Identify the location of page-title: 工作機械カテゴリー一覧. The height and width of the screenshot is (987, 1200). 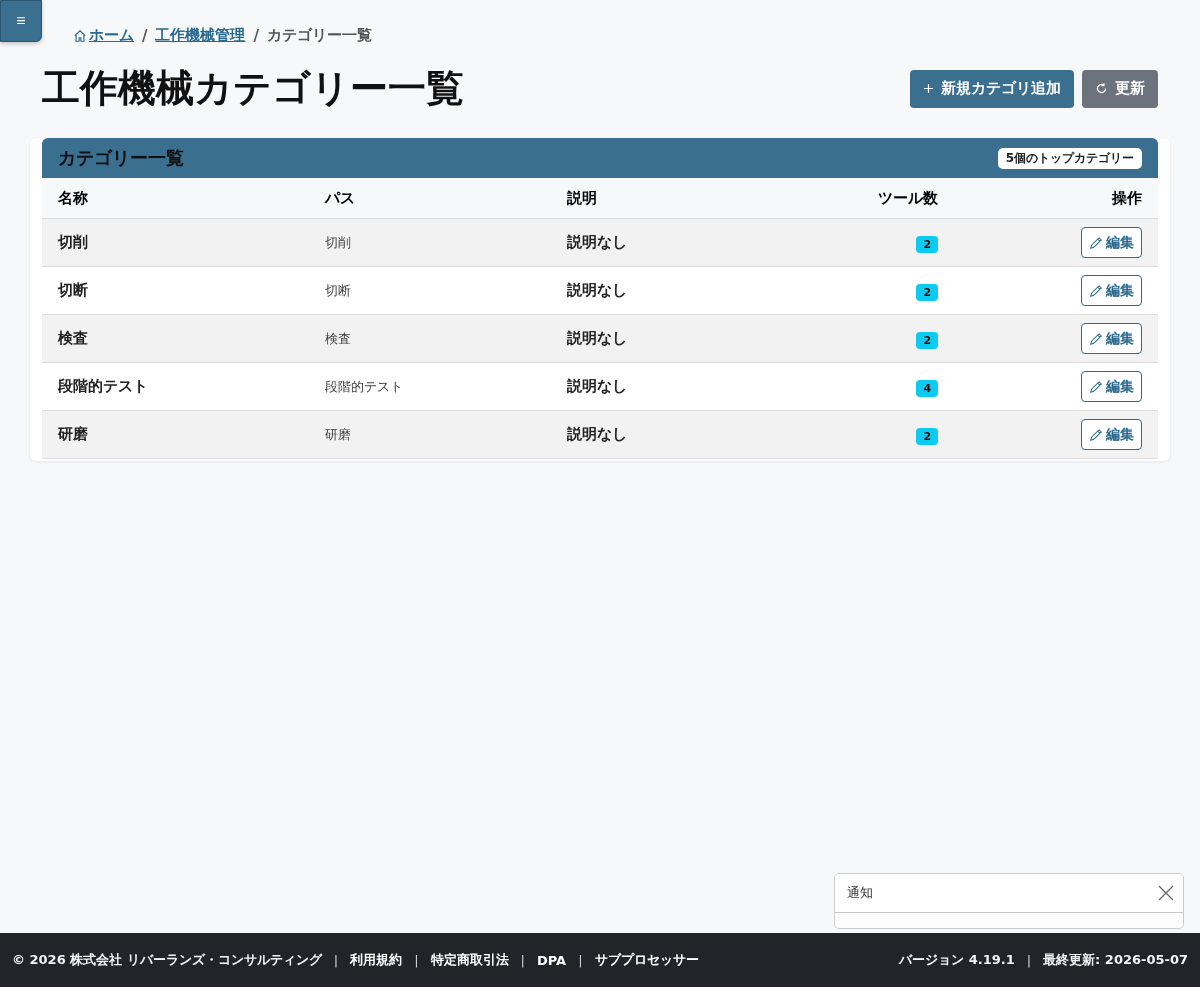
(253, 88).